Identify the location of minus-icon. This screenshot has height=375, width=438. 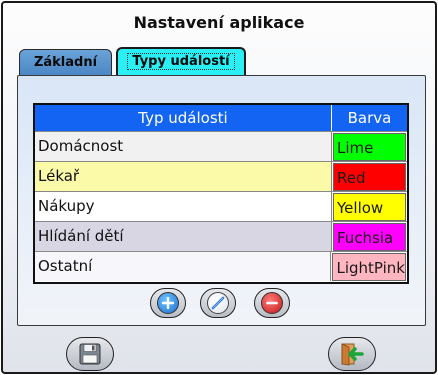
(272, 303).